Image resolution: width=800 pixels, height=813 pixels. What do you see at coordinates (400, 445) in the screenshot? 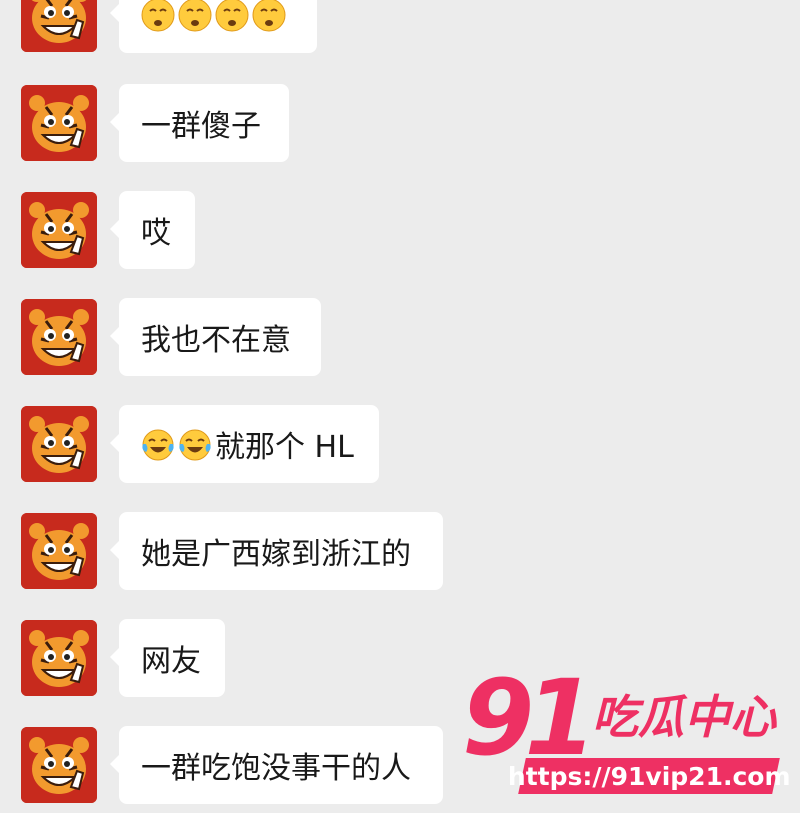
I see `chat-message: 就那个 HL` at bounding box center [400, 445].